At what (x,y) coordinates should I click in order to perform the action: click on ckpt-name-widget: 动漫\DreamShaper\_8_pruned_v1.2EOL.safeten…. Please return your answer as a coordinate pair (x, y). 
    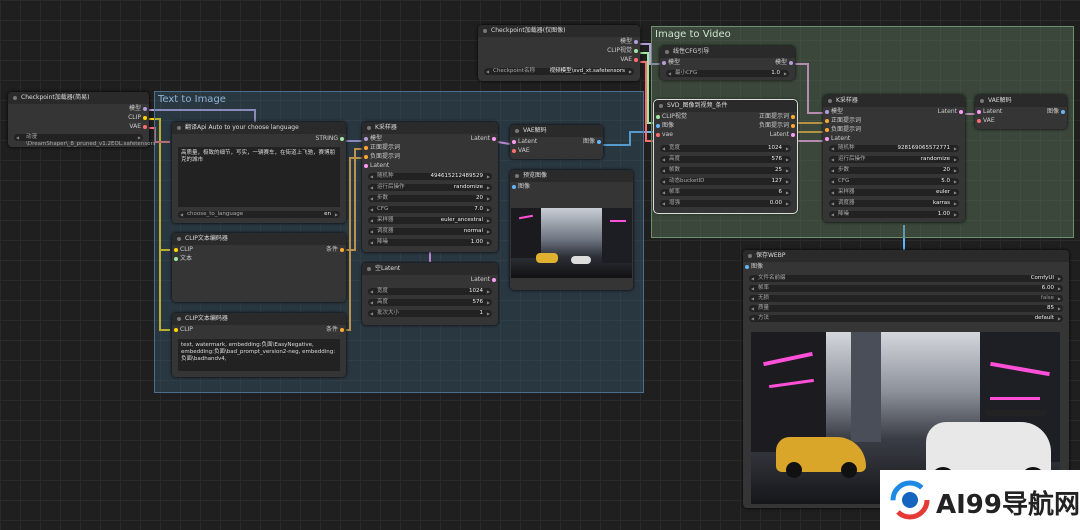
    Looking at the image, I should click on (85, 140).